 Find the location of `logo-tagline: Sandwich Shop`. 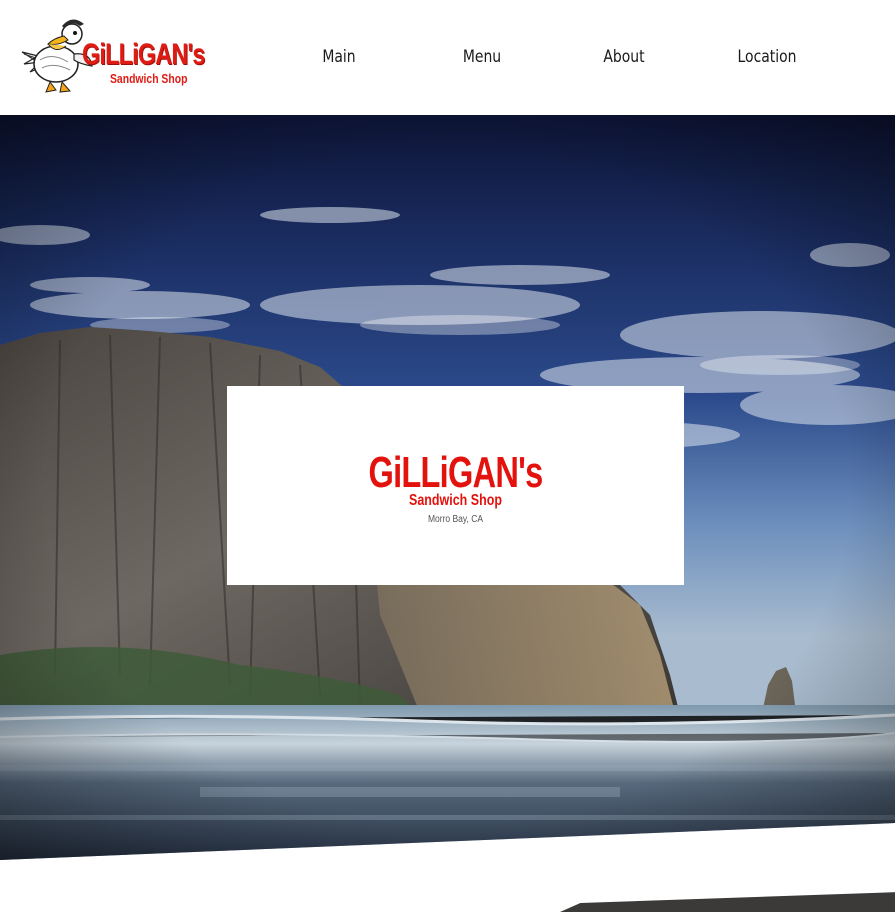

logo-tagline: Sandwich Shop is located at coordinates (149, 78).